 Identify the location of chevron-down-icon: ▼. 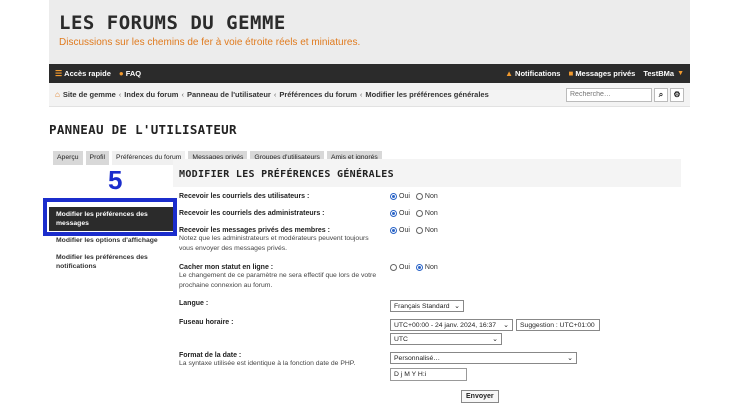
(680, 73).